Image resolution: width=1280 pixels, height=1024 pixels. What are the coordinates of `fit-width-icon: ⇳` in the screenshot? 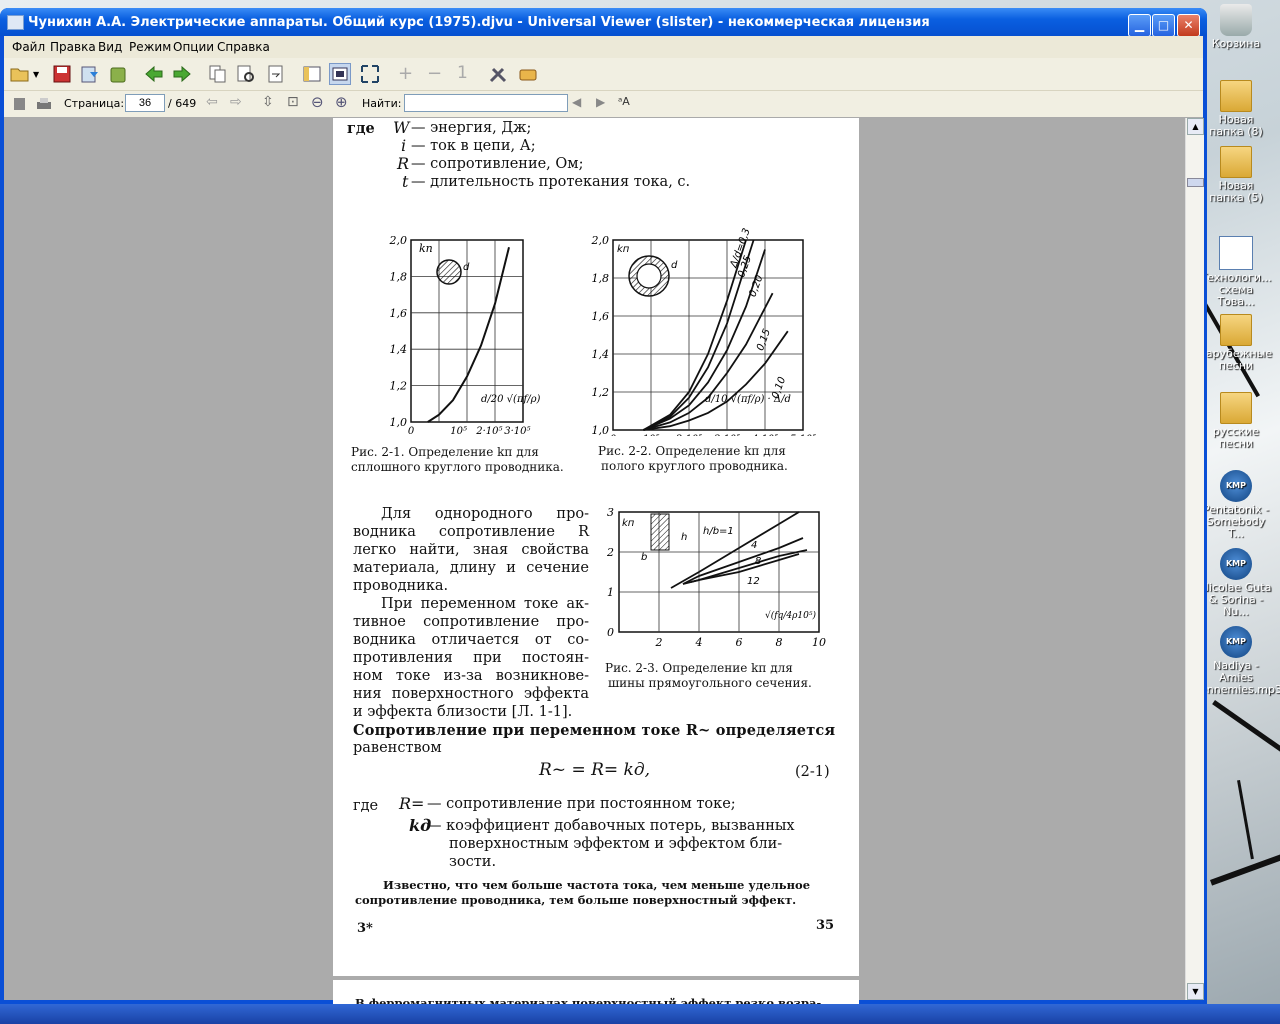 It's located at (268, 102).